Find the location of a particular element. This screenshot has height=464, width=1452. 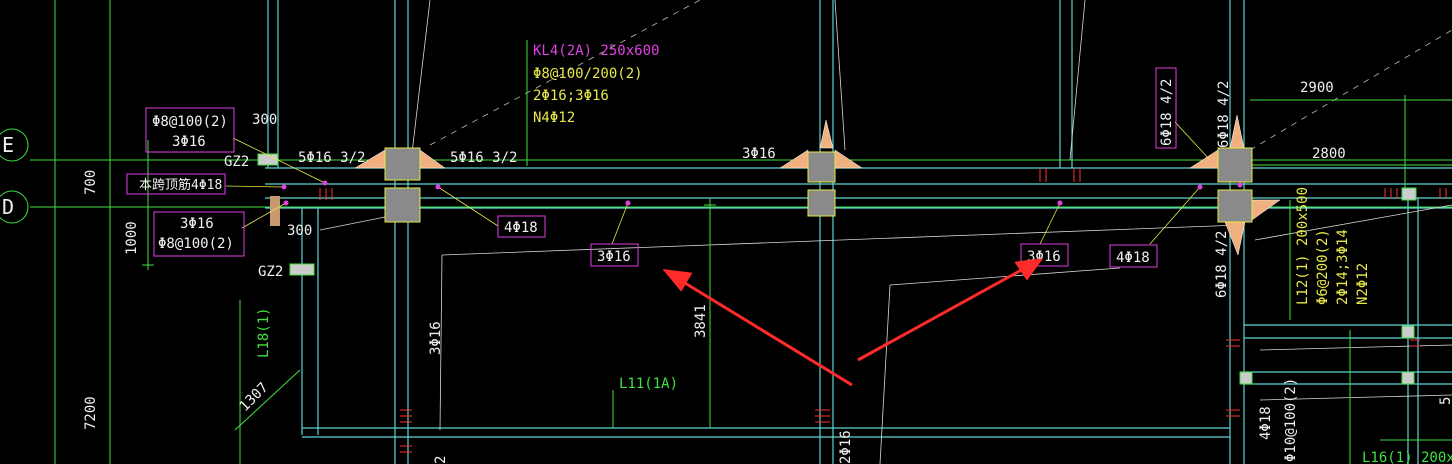

red-arrow-left-head is located at coordinates (677, 280).